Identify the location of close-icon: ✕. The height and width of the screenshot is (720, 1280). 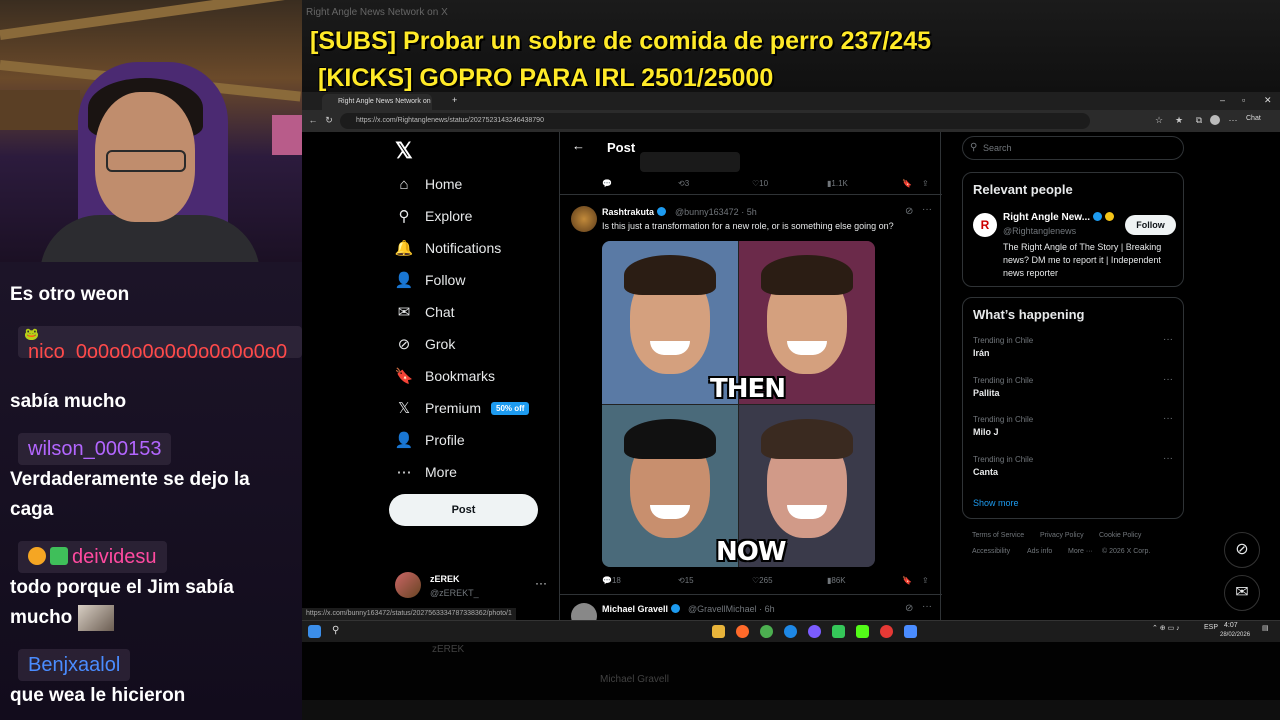
(1268, 100).